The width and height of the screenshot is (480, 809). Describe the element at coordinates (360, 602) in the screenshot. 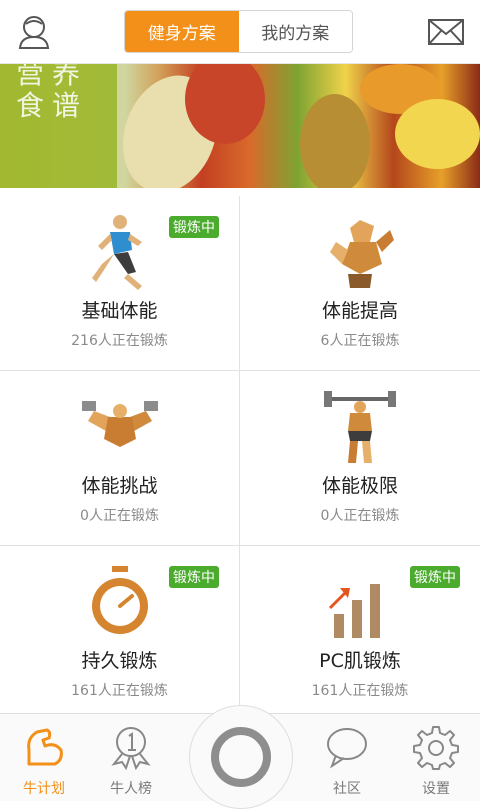

I see `growth-bars-icon` at that location.